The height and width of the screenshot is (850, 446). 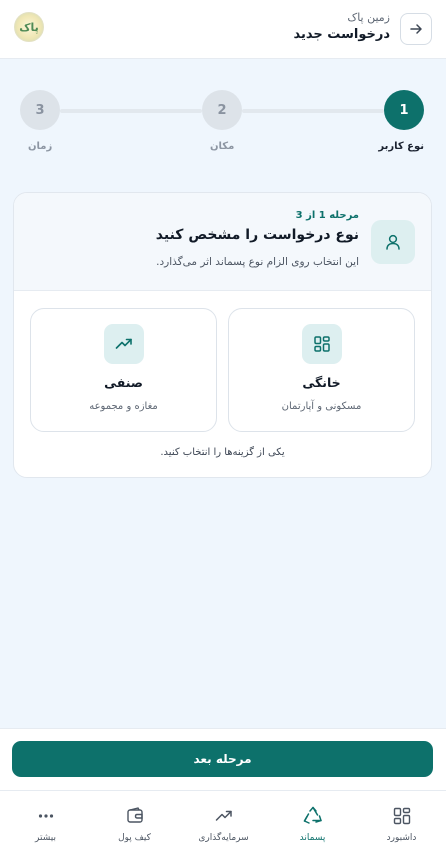 What do you see at coordinates (134, 838) in the screenshot?
I see `nav-label: کیف پول` at bounding box center [134, 838].